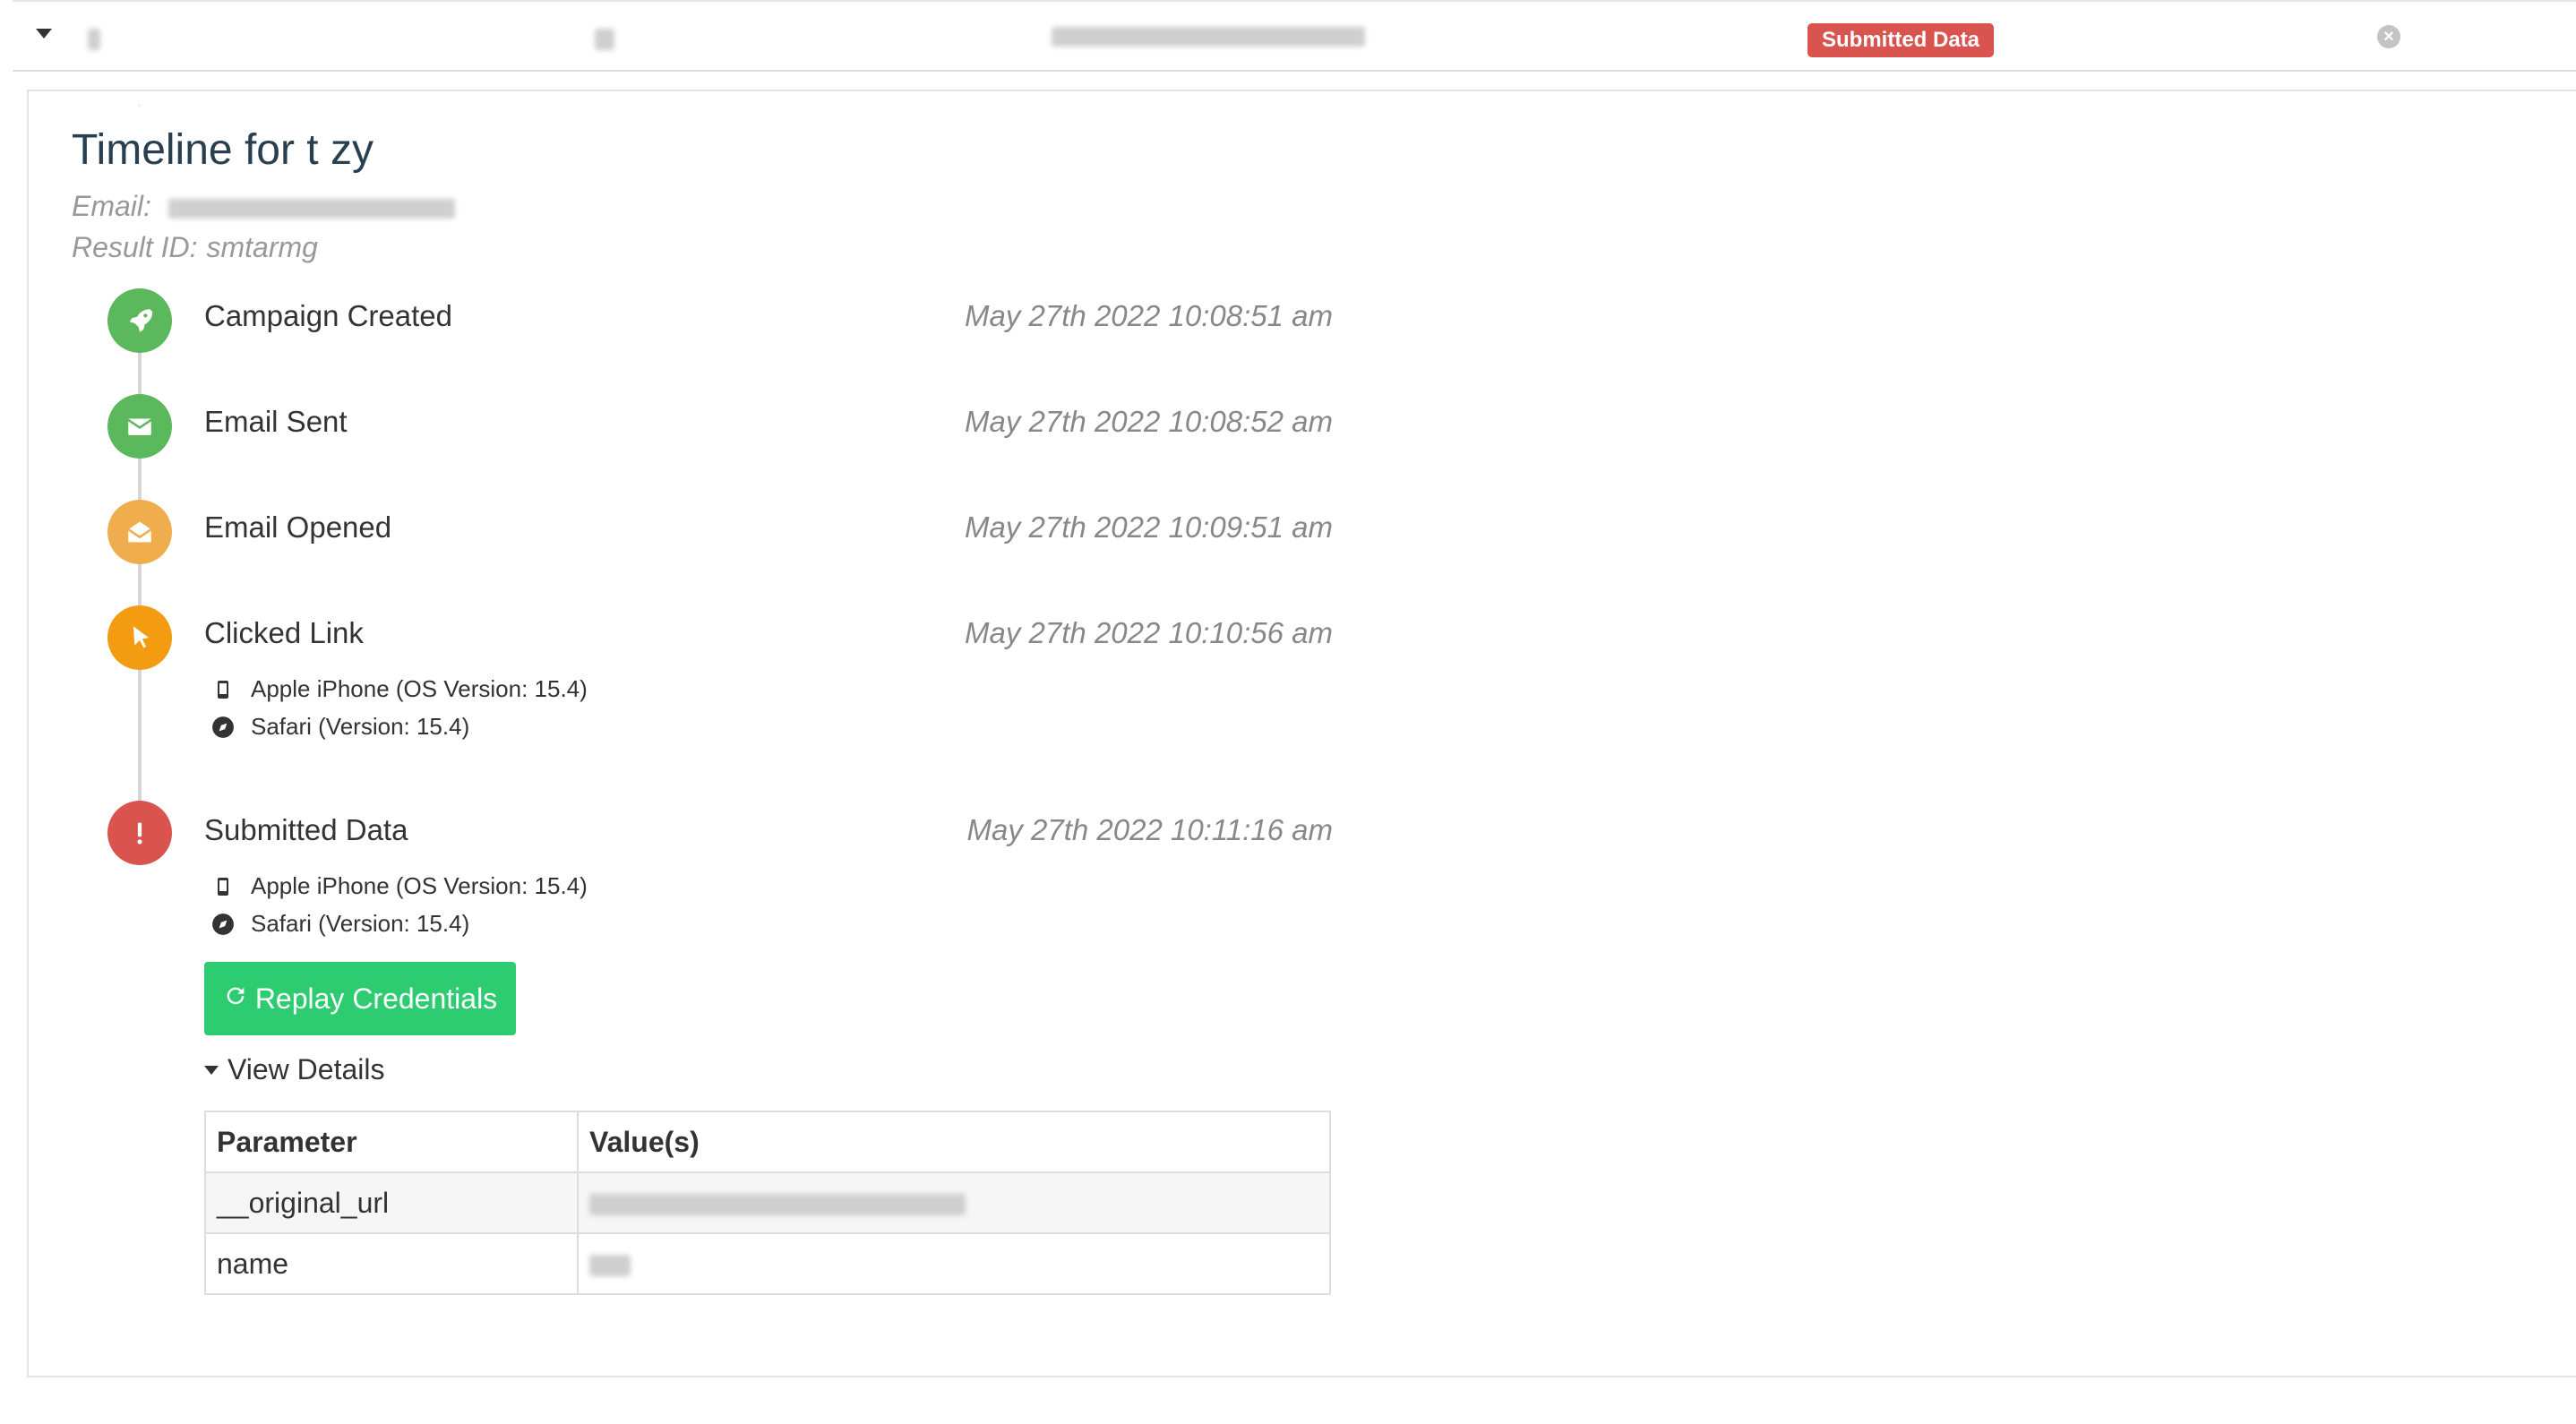 This screenshot has height=1424, width=2576. Describe the element at coordinates (1149, 829) in the screenshot. I see `event-date: May 27th 2022 10:11:16 am` at that location.